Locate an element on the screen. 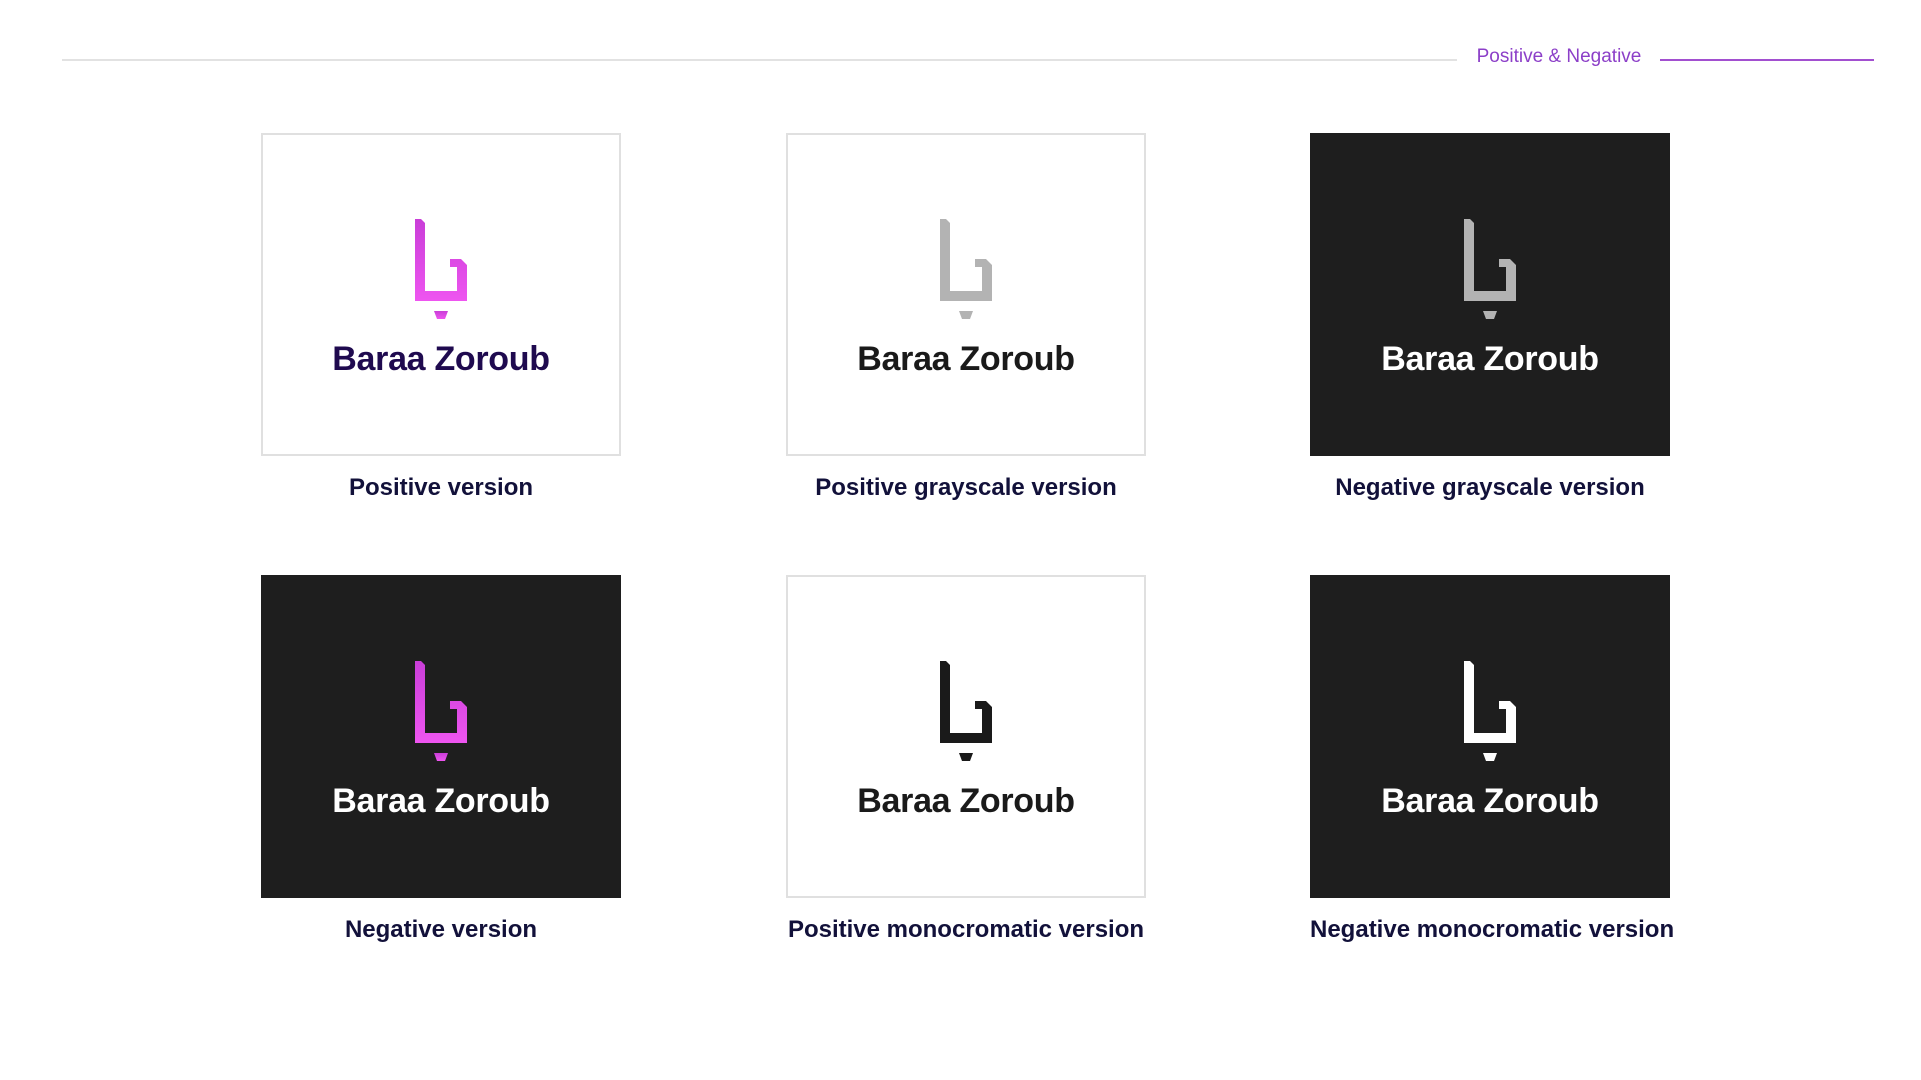 This screenshot has width=1921, height=1080. card-caption: Negative monocromatic version is located at coordinates (1492, 929).